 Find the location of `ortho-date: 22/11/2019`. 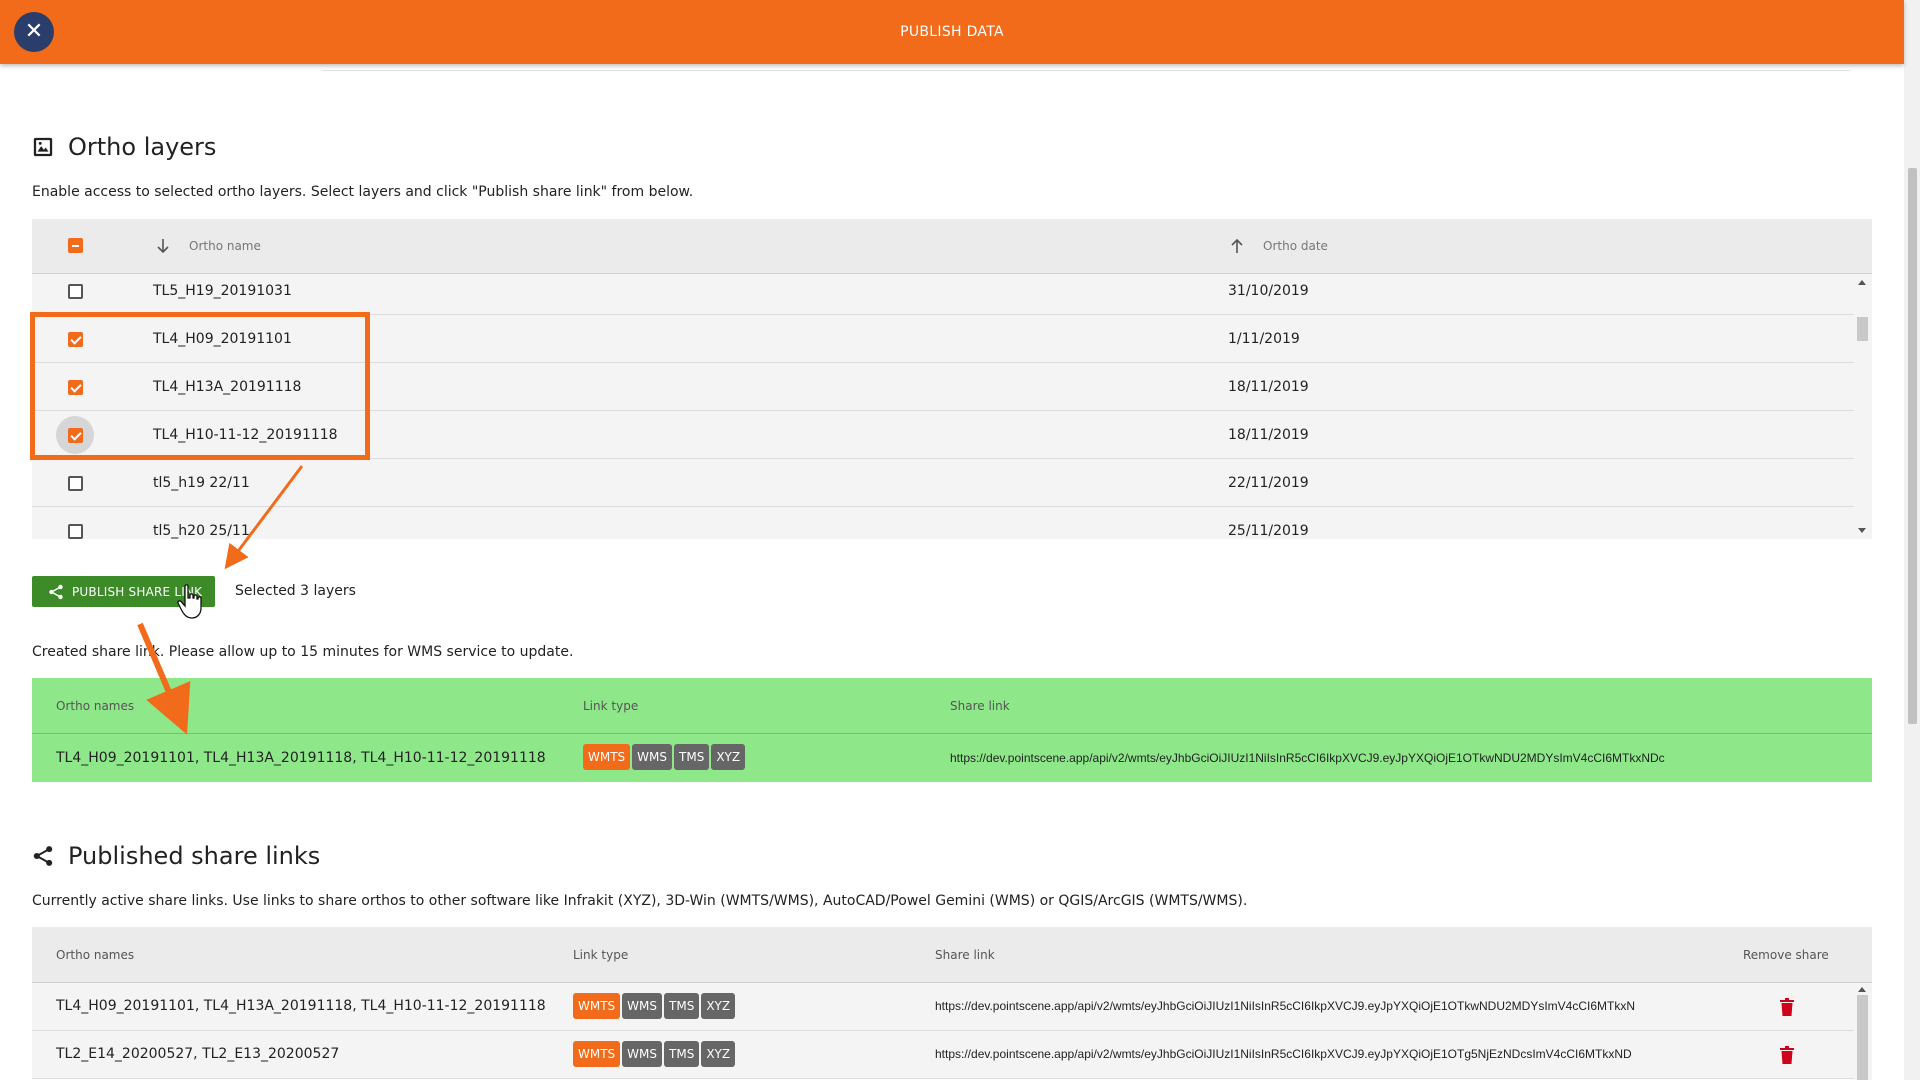

ortho-date: 22/11/2019 is located at coordinates (1268, 483).